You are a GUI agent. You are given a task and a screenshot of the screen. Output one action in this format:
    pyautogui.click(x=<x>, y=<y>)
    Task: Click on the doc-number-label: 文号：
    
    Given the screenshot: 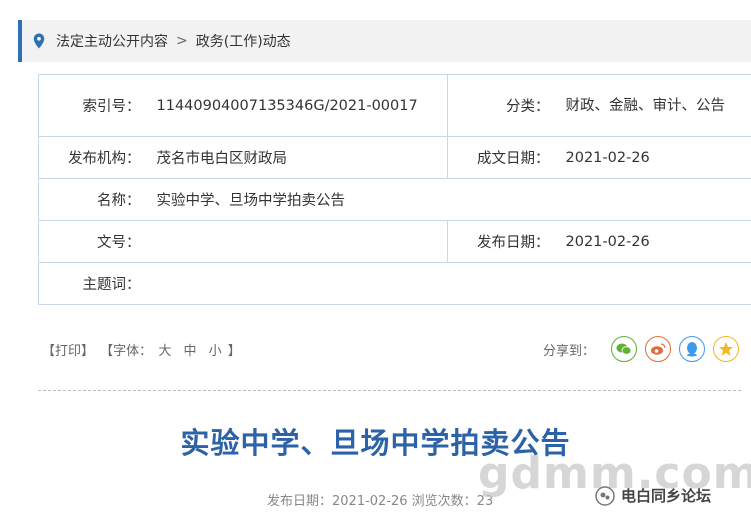 What is the action you would take?
    pyautogui.click(x=93, y=241)
    